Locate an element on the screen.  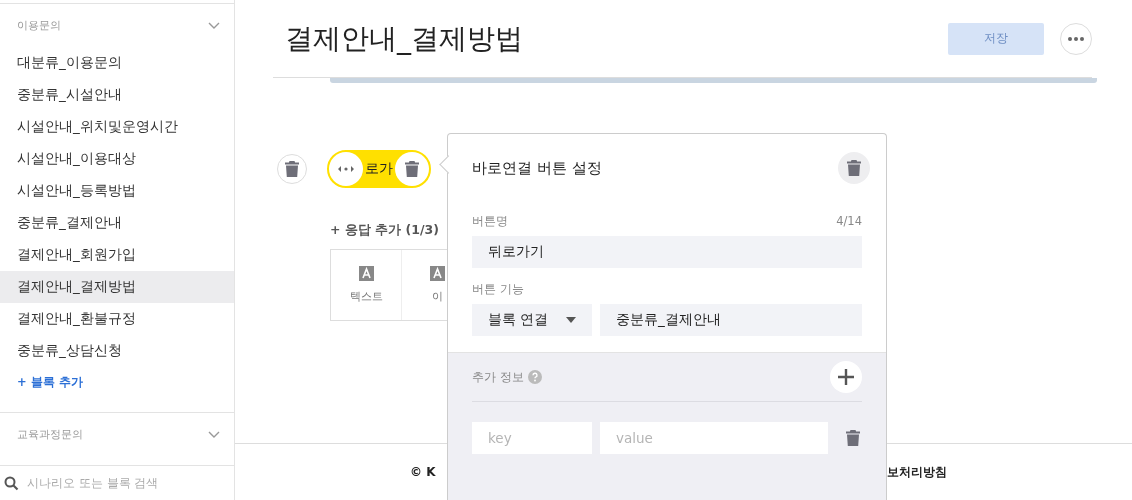
more-button is located at coordinates (1076, 38).